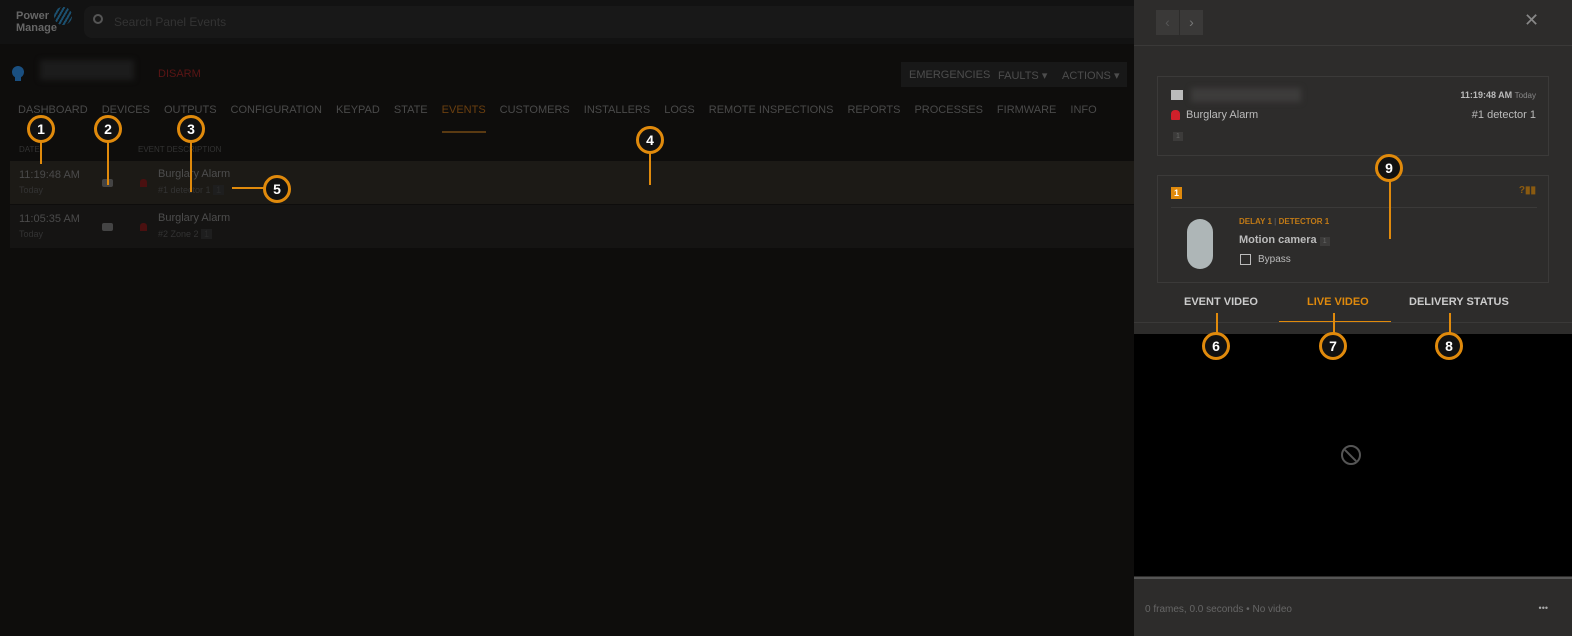 This screenshot has width=1572, height=636. I want to click on callout-4: 4, so click(650, 140).